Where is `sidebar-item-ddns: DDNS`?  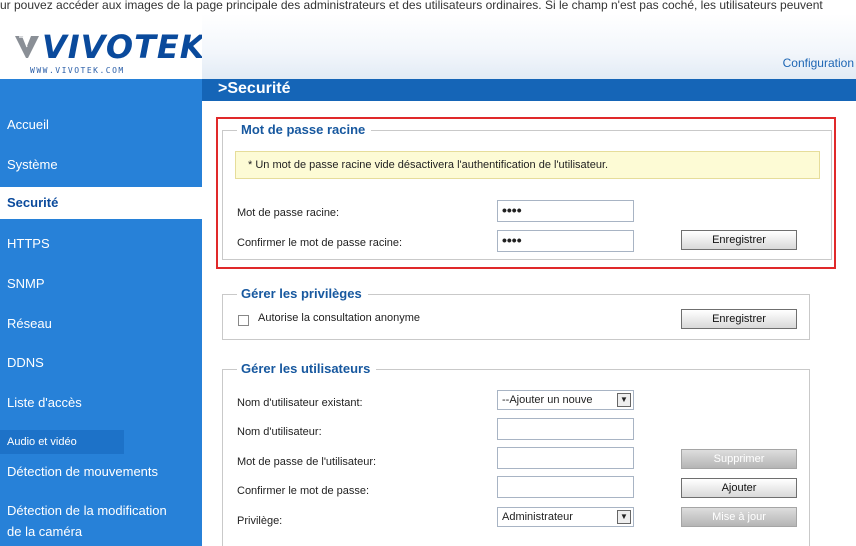 sidebar-item-ddns: DDNS is located at coordinates (101, 362).